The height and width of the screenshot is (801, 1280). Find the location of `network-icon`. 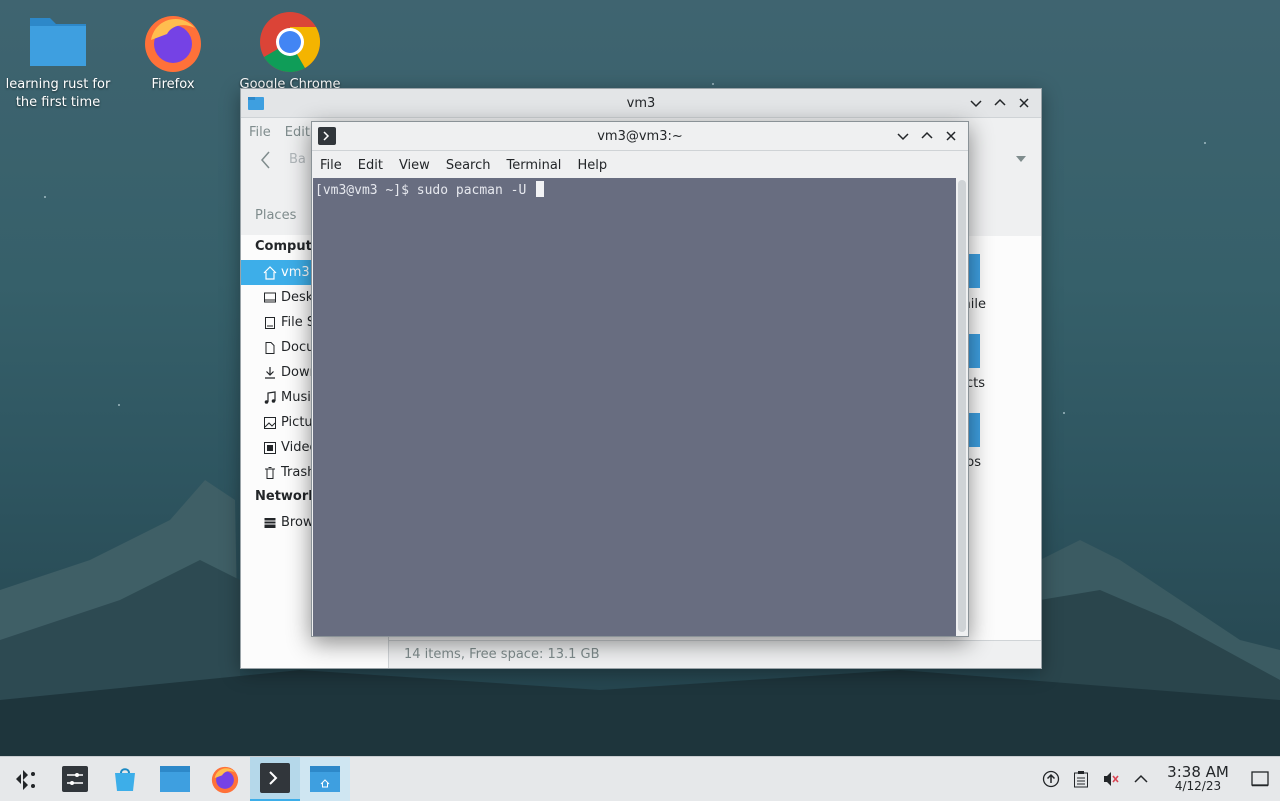

network-icon is located at coordinates (270, 522).